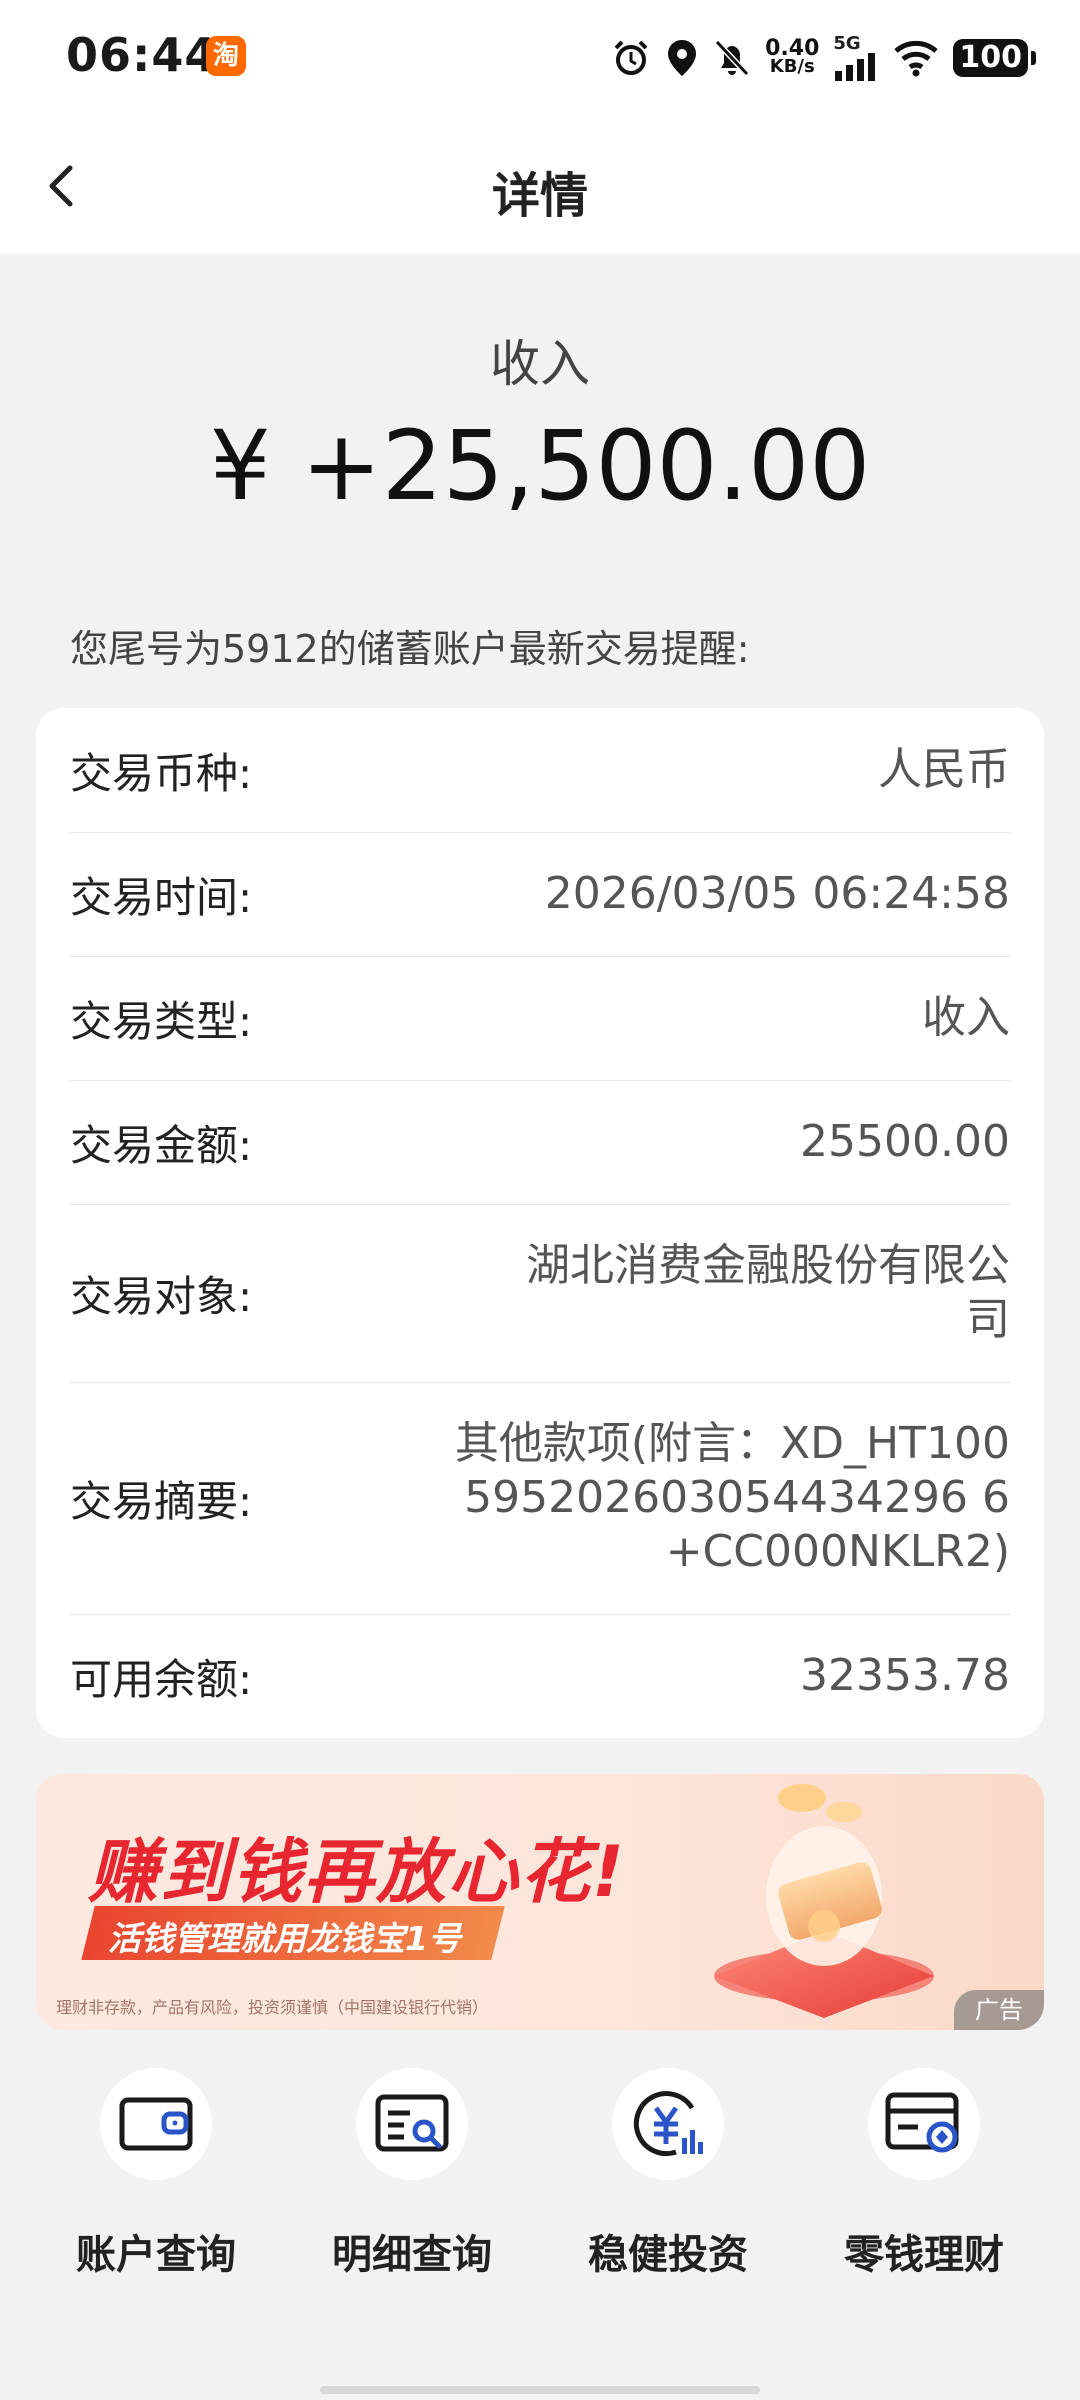  What do you see at coordinates (272, 2007) in the screenshot?
I see `banner-disclaimer: 理财非存款，产品有风险，投资须谨慎（中国建设银行代销）` at bounding box center [272, 2007].